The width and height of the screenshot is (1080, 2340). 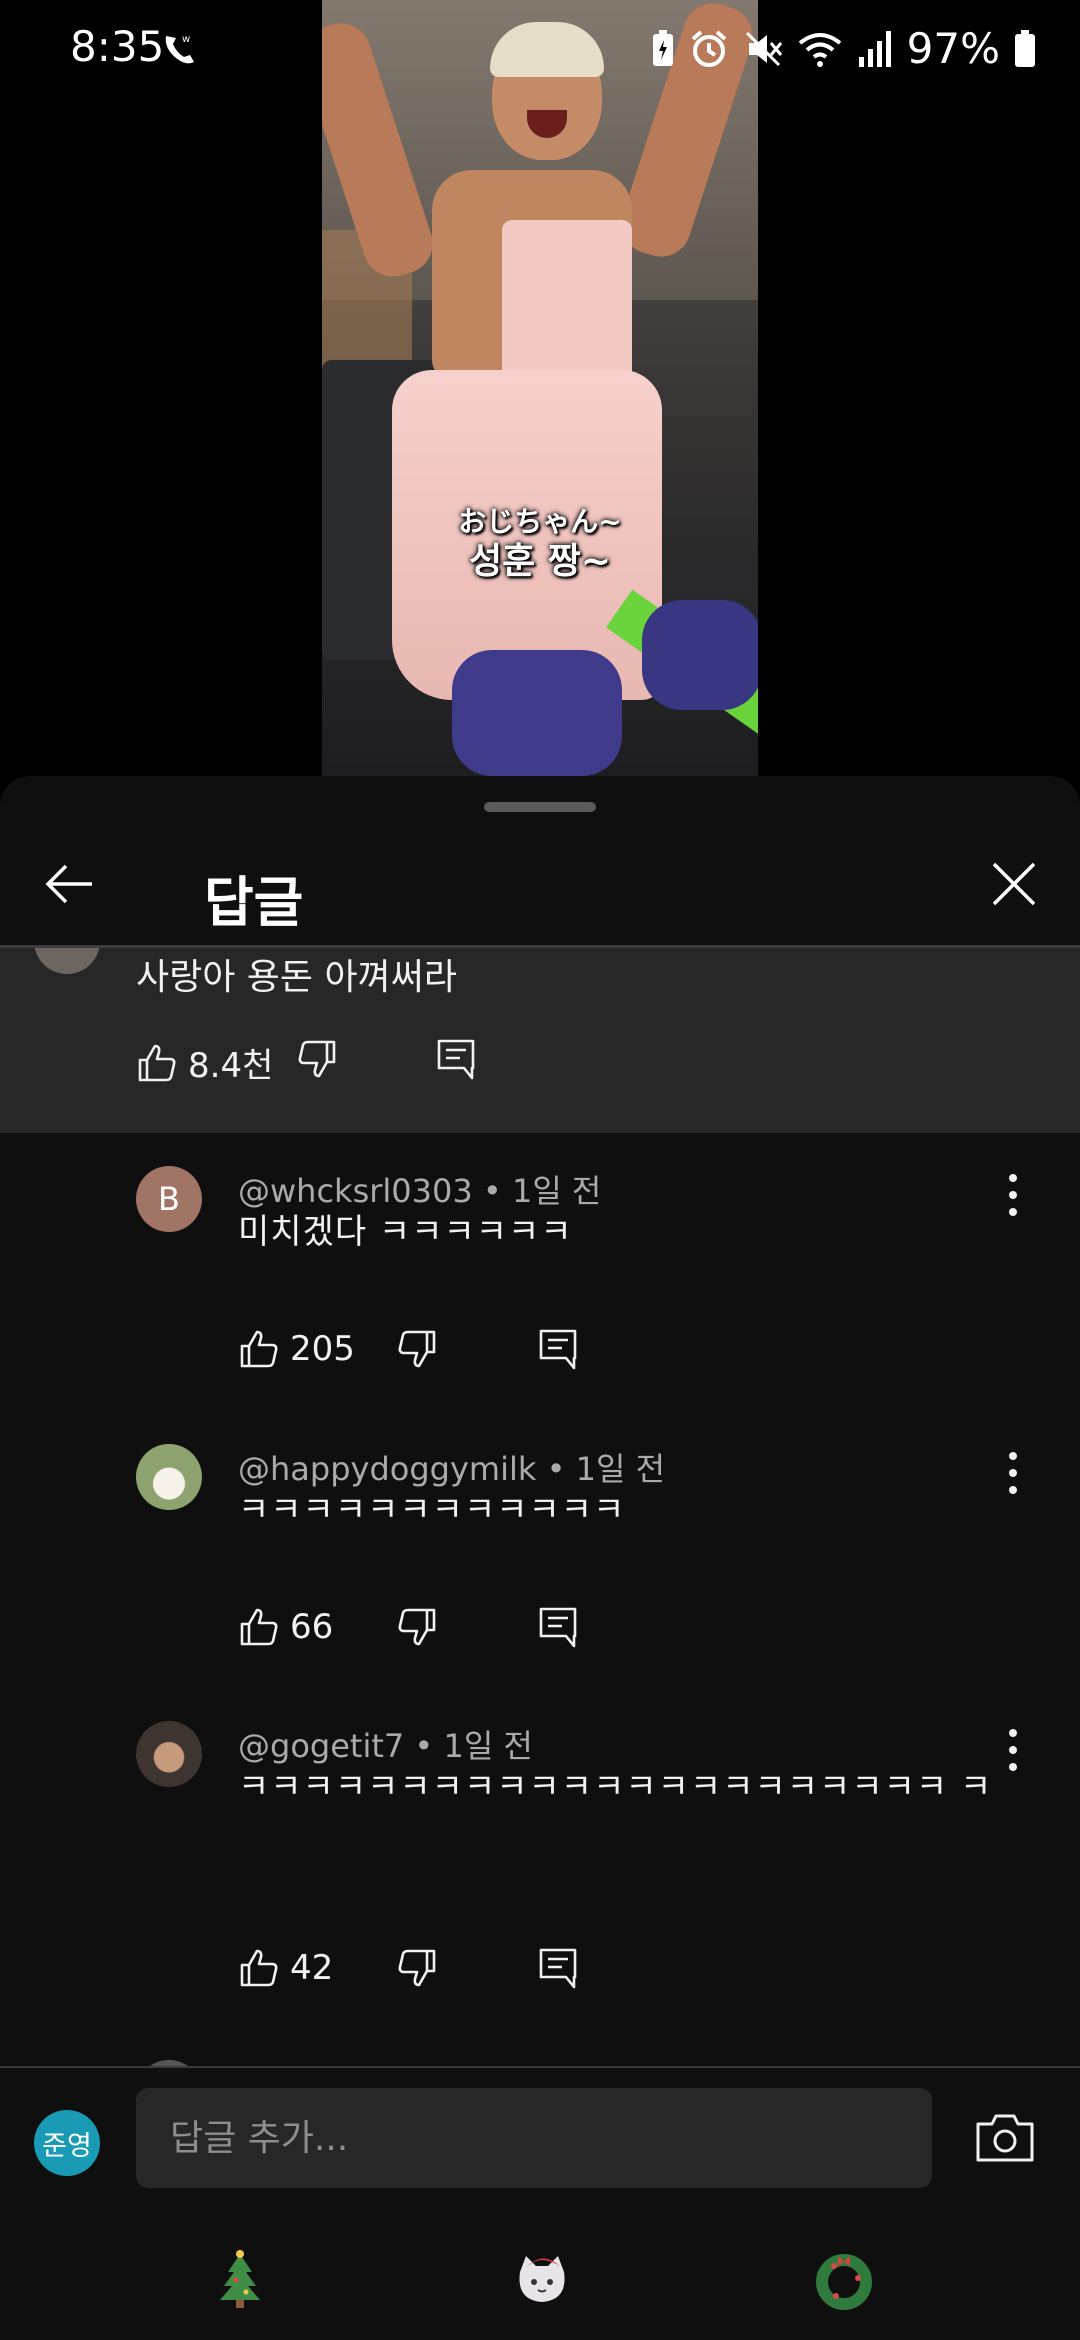 What do you see at coordinates (540, 807) in the screenshot?
I see `drag-handle` at bounding box center [540, 807].